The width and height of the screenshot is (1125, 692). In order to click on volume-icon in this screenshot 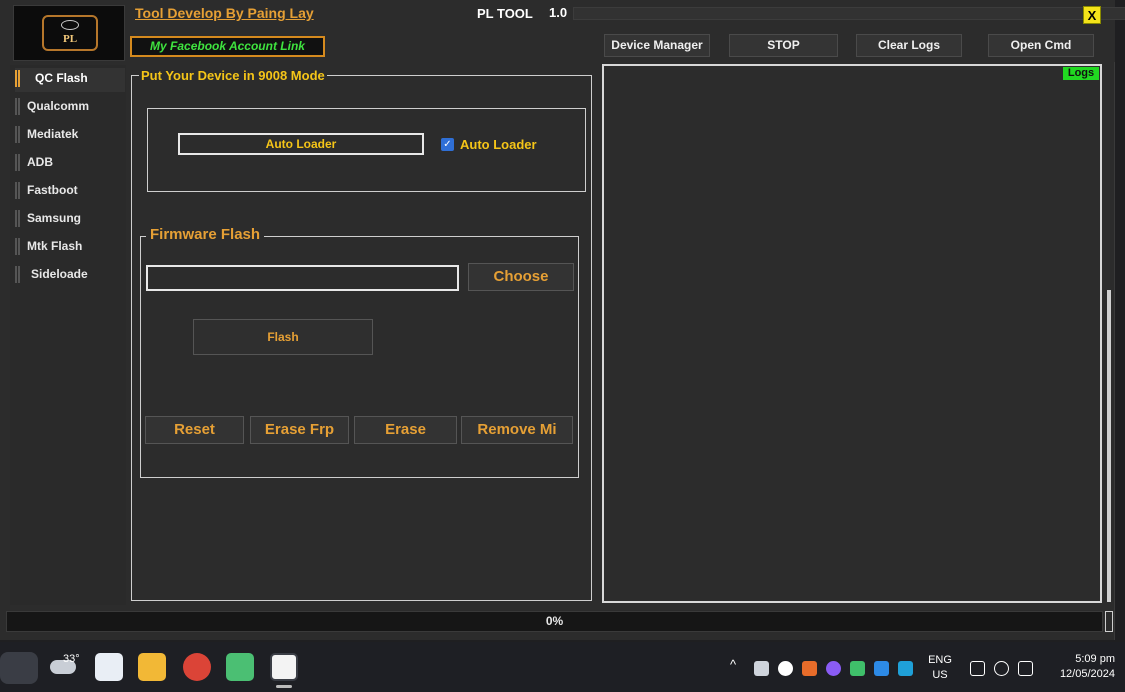, I will do `click(1001, 668)`.